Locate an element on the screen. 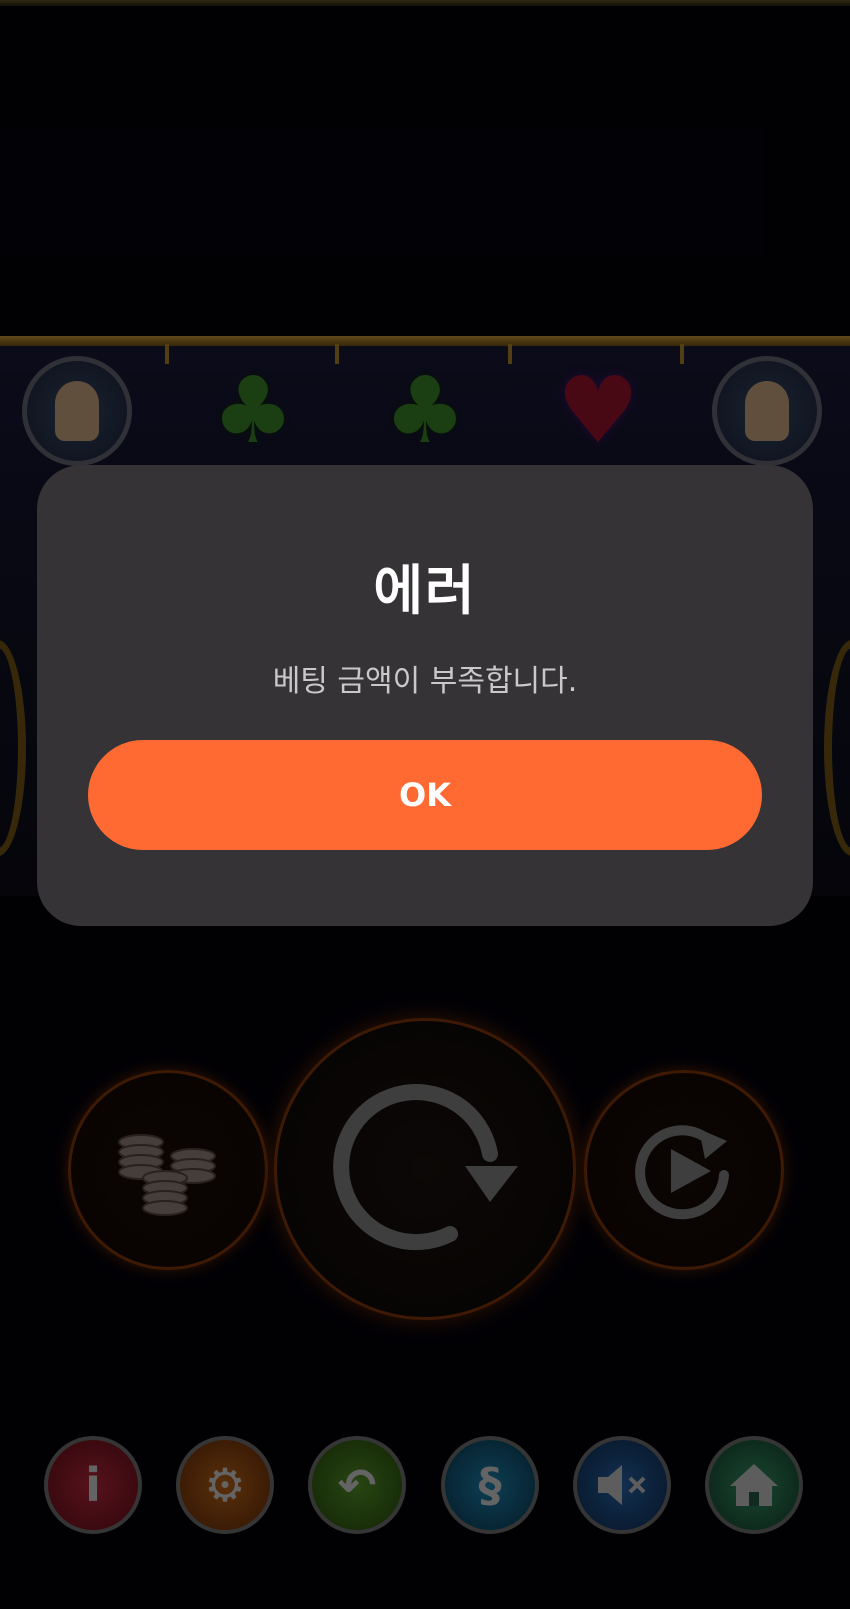 This screenshot has width=850, height=1609. dialog-title: 에러 is located at coordinates (425, 590).